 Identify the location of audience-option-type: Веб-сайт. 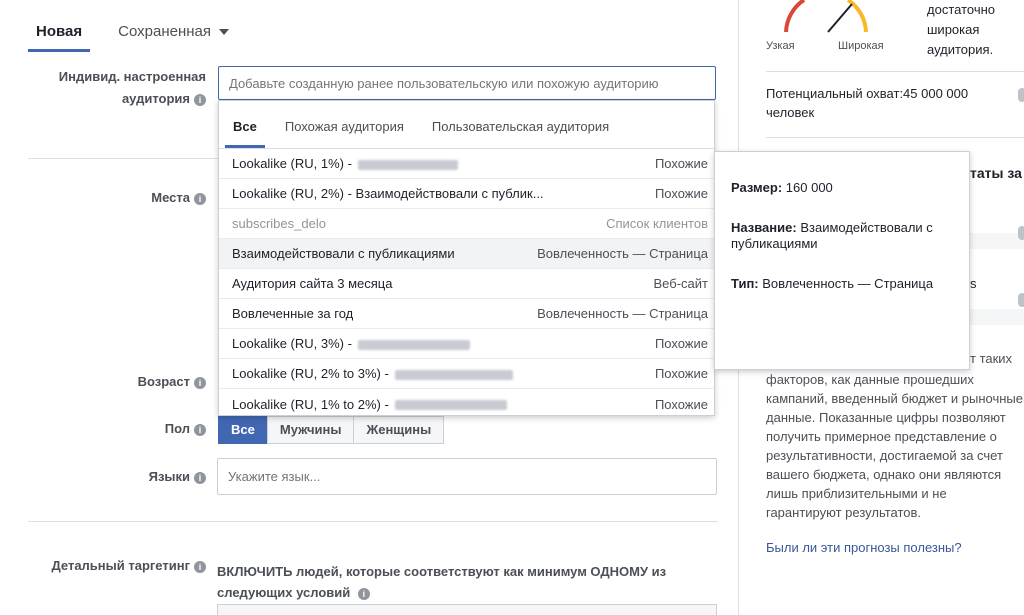
(680, 283).